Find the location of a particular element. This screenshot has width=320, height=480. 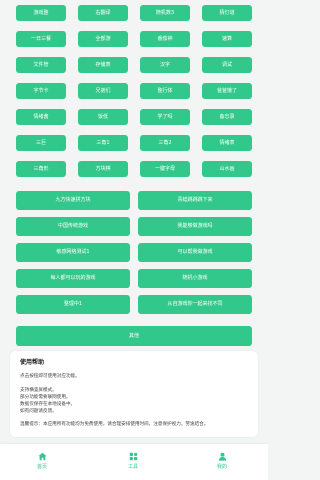

grid-button-2: 右翻译 is located at coordinates (103, 13).